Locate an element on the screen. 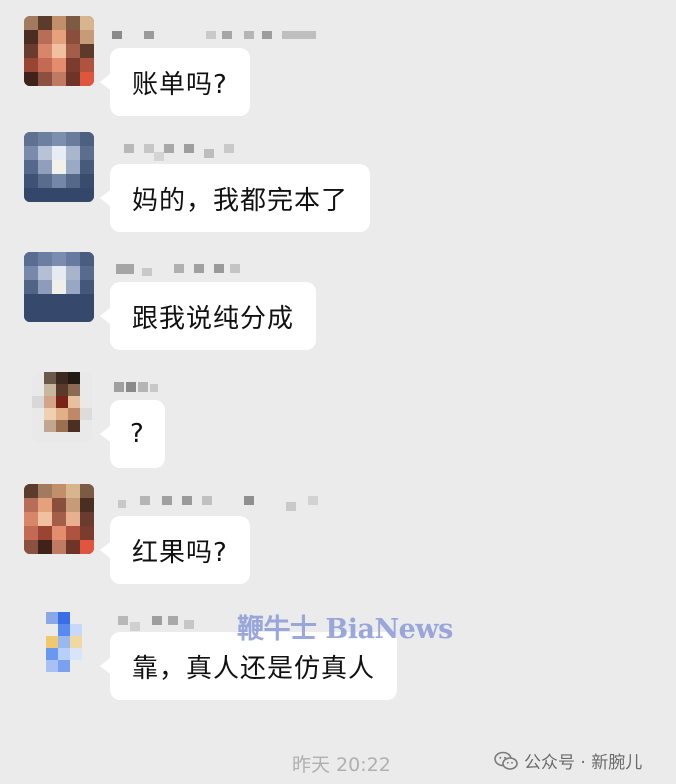 The height and width of the screenshot is (784, 676). message-bubble: 跟我说纯分成 is located at coordinates (208, 316).